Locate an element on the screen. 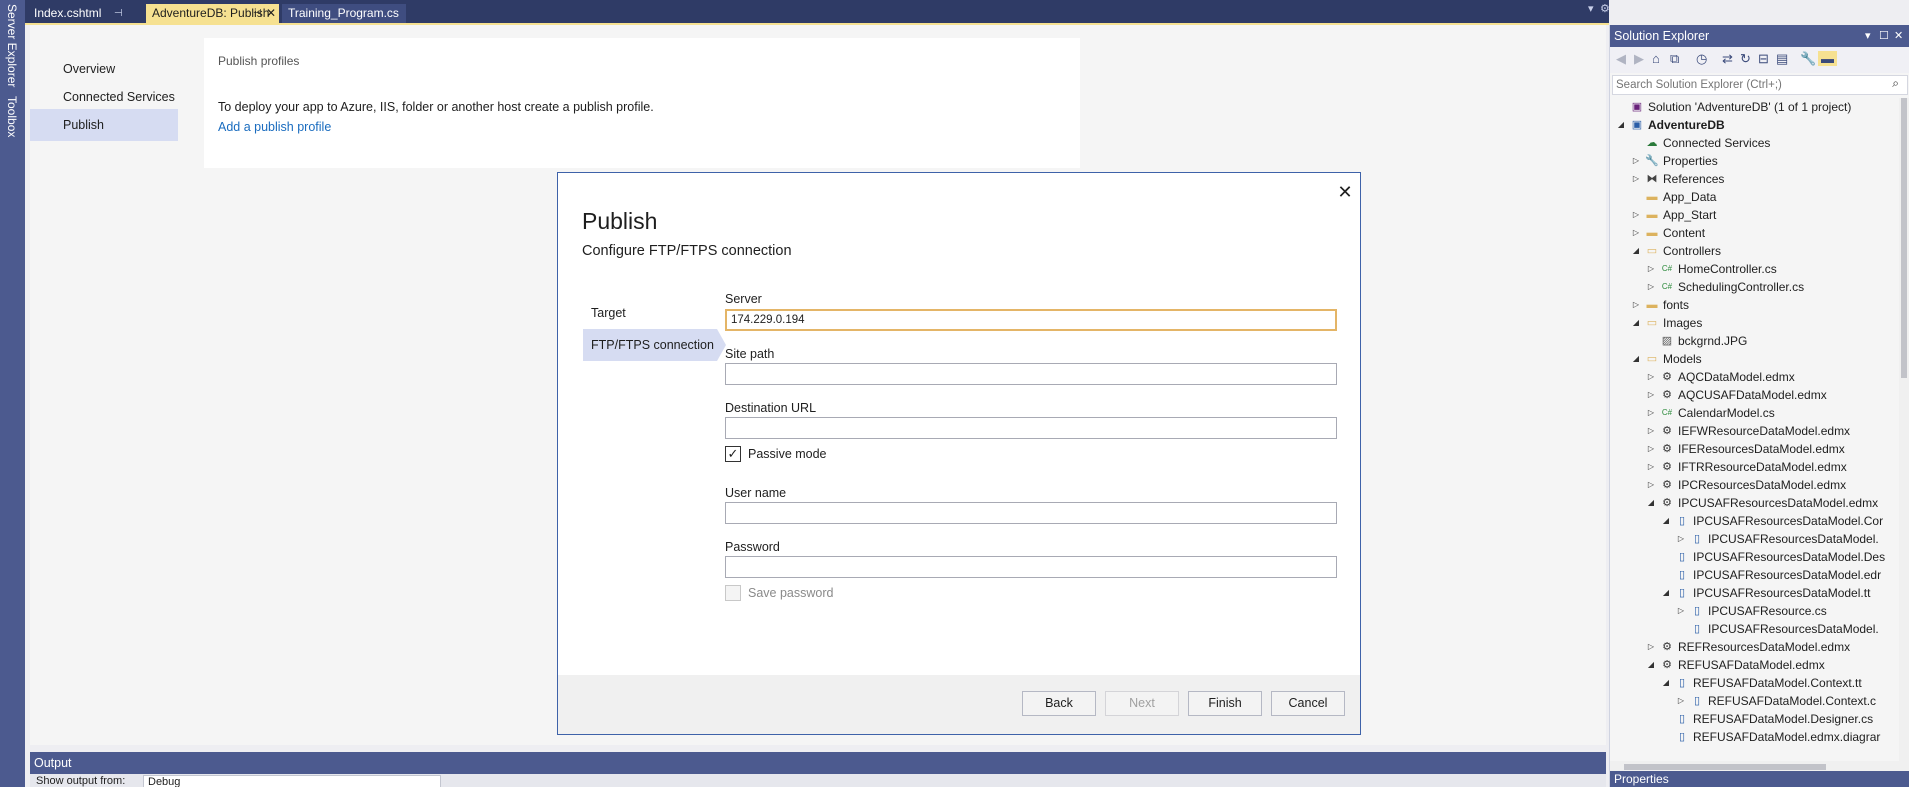 Image resolution: width=1909 pixels, height=787 pixels. settings-icon: ⚙ is located at coordinates (1605, 8).